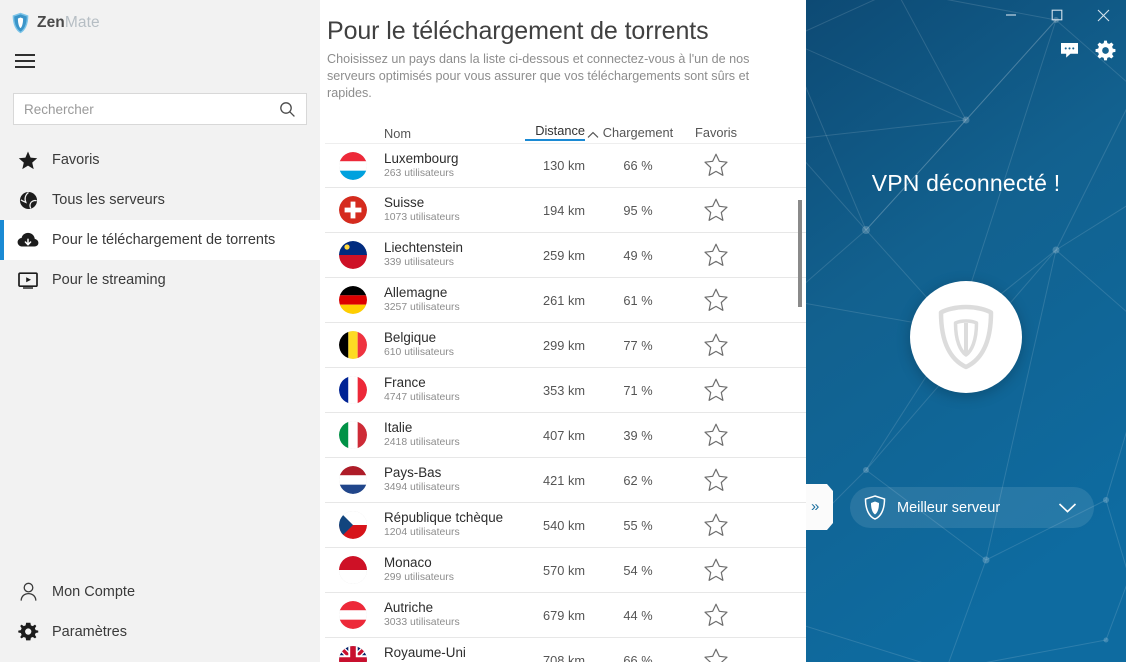  What do you see at coordinates (160, 200) in the screenshot?
I see `sidebar-item-tous-les-serveurs: Tous les serveurs` at bounding box center [160, 200].